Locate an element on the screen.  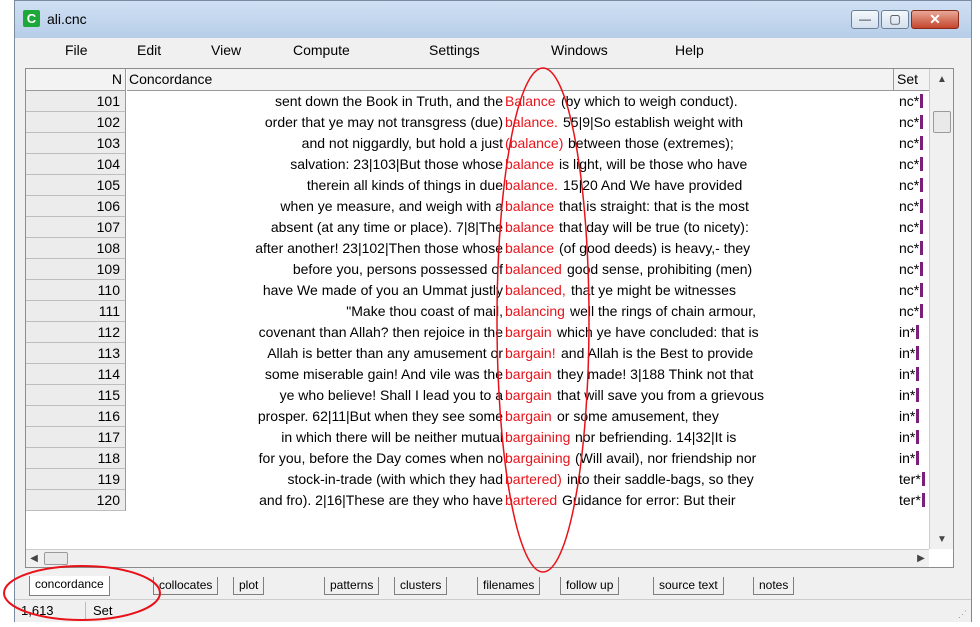
menu-edit: Edit is located at coordinates (149, 50).